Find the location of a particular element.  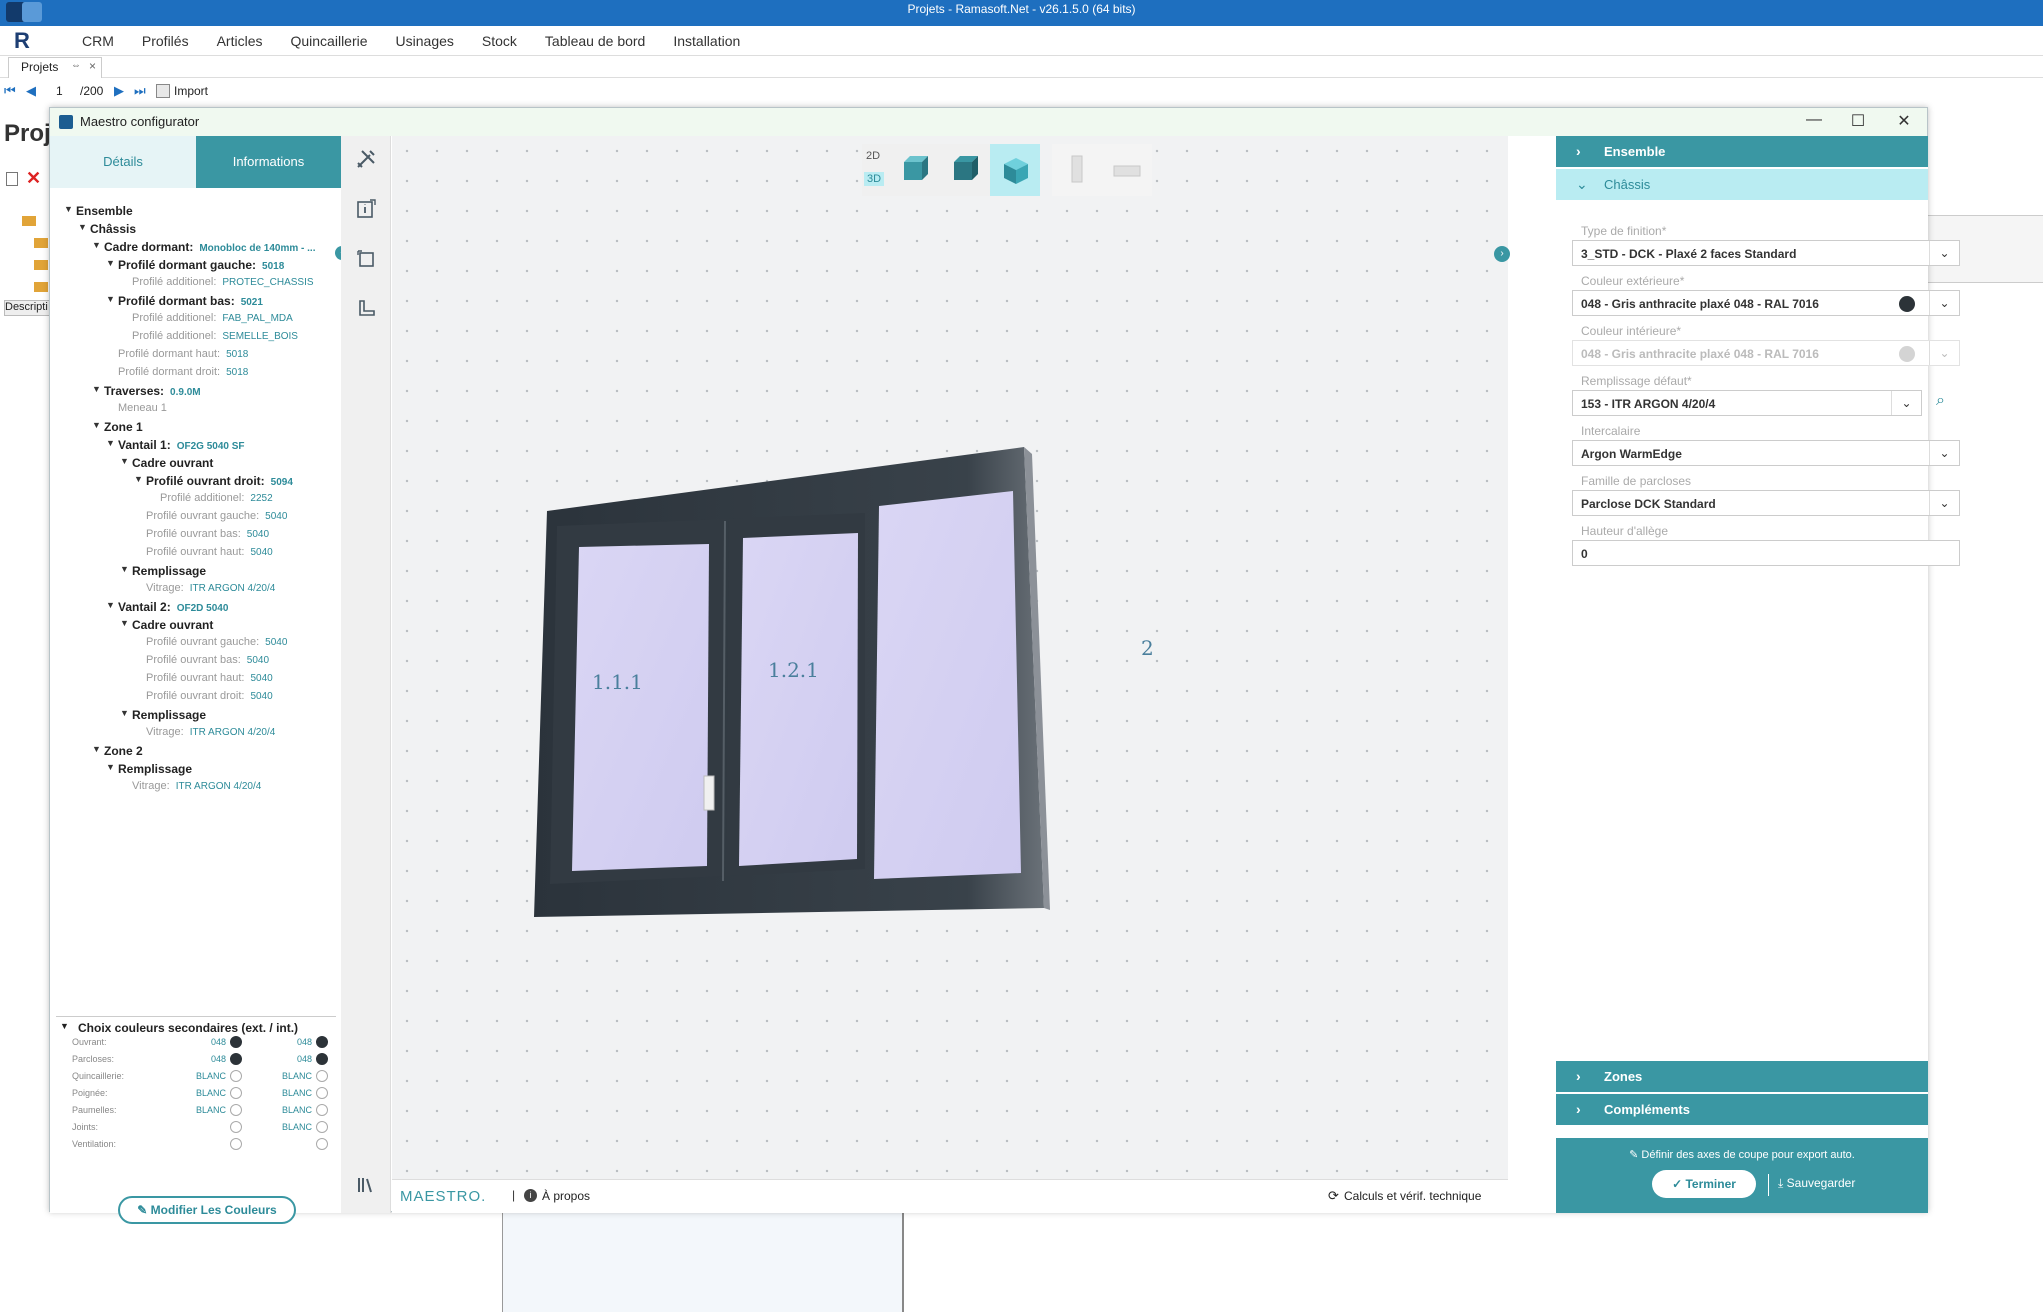

sauvegarder-button: ⤓ Sauvegarder is located at coordinates (1816, 1183).